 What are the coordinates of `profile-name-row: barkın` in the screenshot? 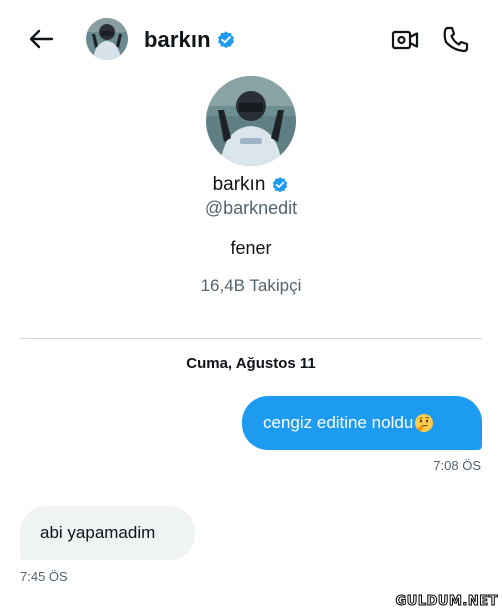 It's located at (251, 185).